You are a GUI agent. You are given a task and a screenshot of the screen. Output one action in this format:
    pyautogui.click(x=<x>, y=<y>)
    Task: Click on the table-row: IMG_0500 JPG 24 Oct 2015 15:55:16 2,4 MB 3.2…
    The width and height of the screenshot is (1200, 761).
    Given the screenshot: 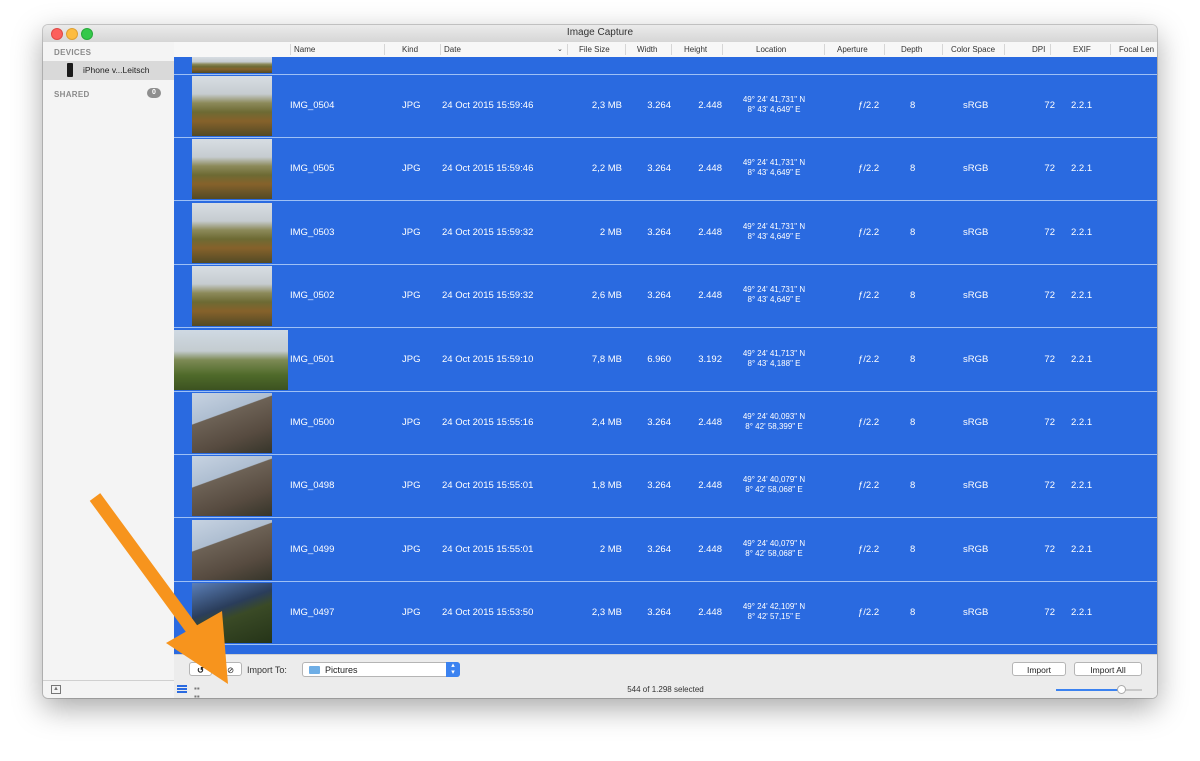 What is the action you would take?
    pyautogui.click(x=665, y=423)
    